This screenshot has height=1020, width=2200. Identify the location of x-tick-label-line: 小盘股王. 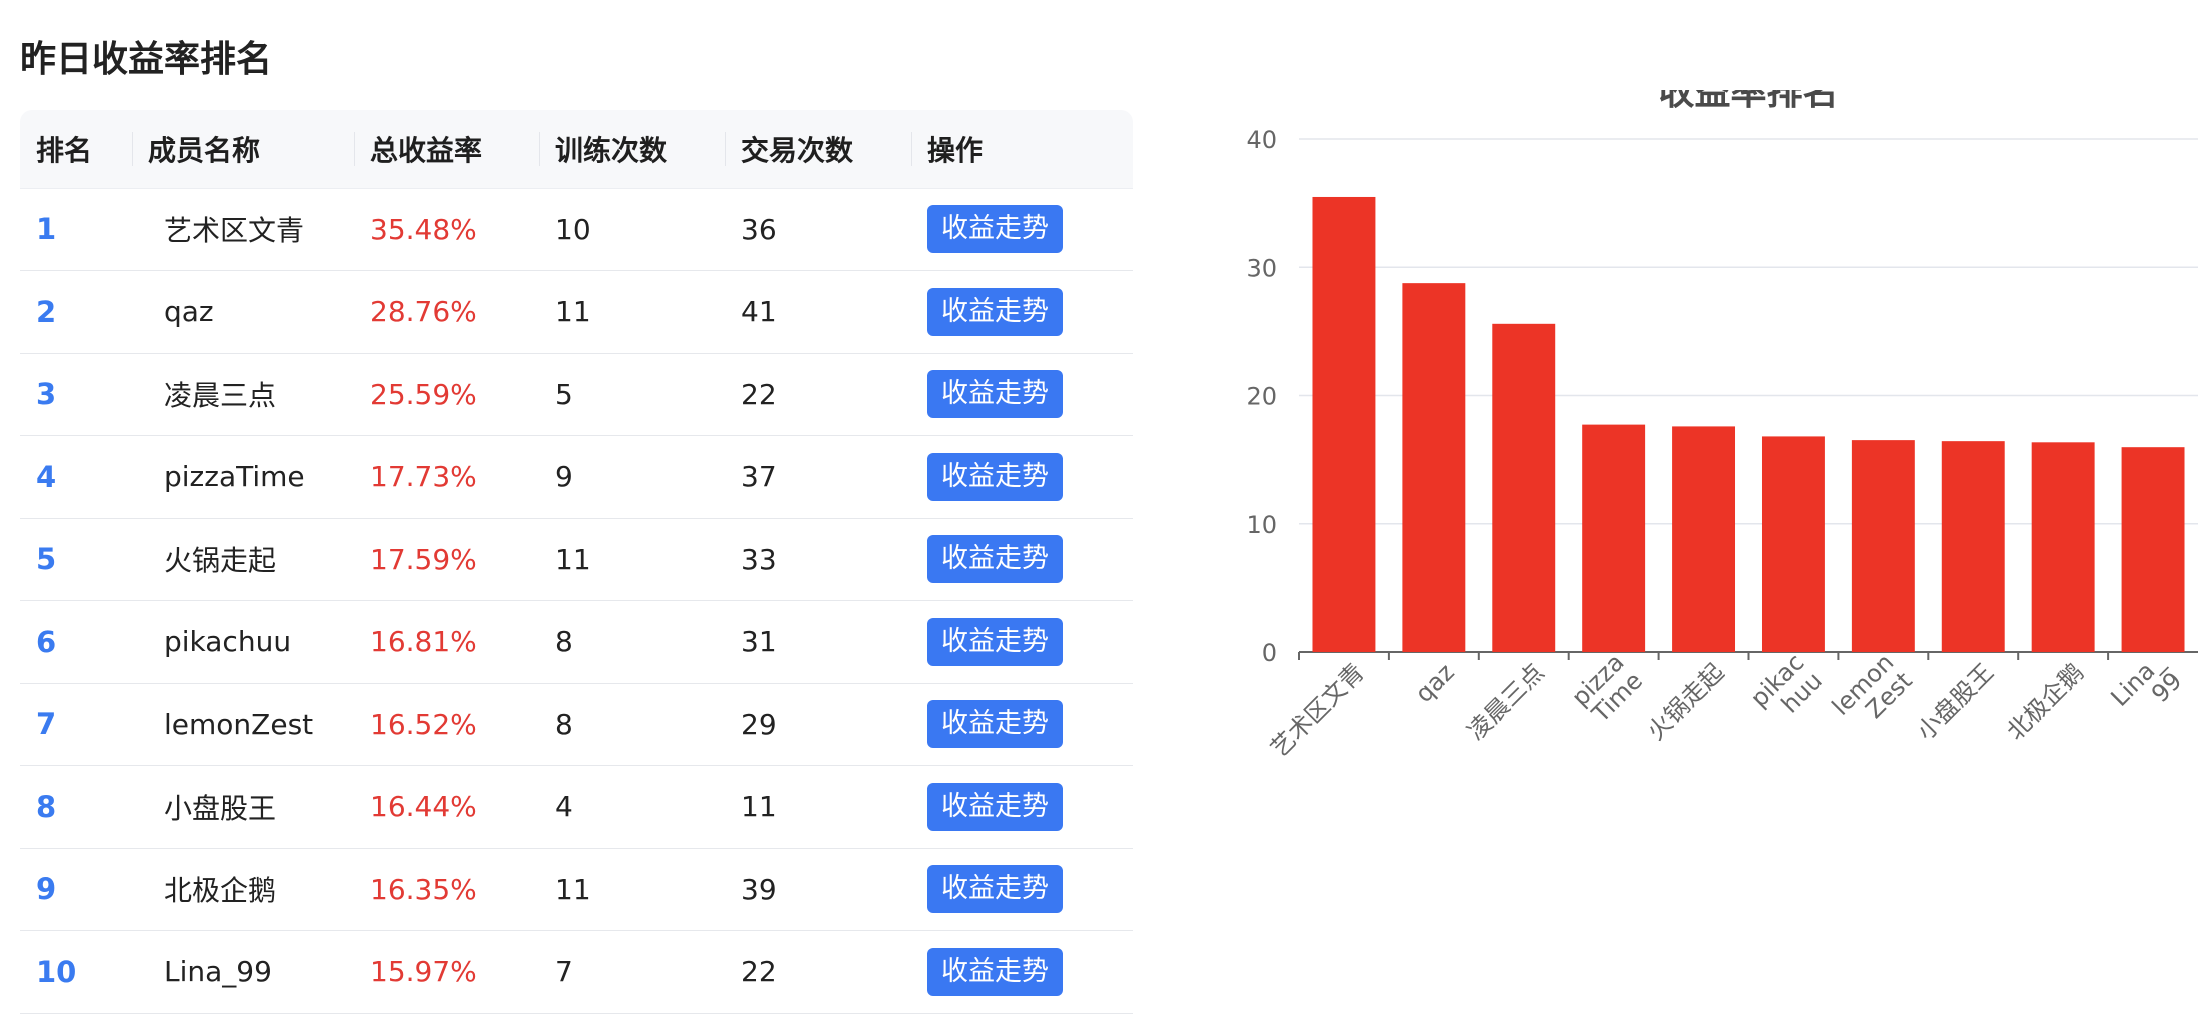
(1955, 702).